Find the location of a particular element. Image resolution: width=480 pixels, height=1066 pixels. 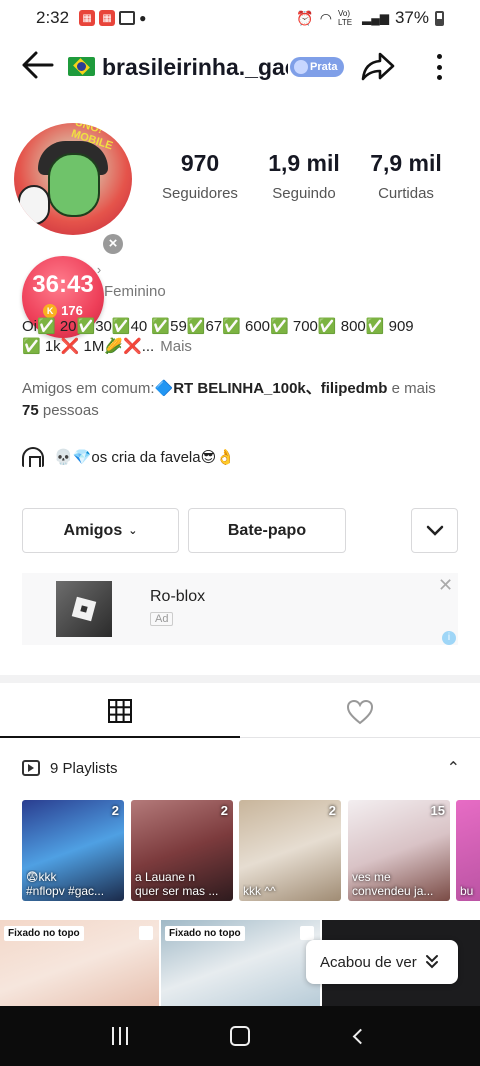

followers-stat: 970 Seguidores is located at coordinates (200, 176).